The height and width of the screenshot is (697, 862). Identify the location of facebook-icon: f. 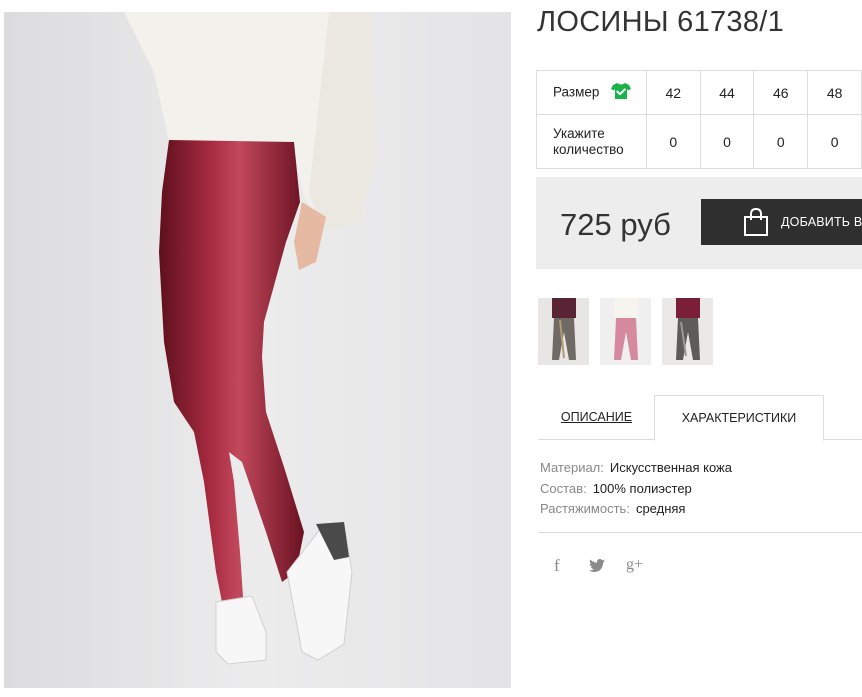
(557, 566).